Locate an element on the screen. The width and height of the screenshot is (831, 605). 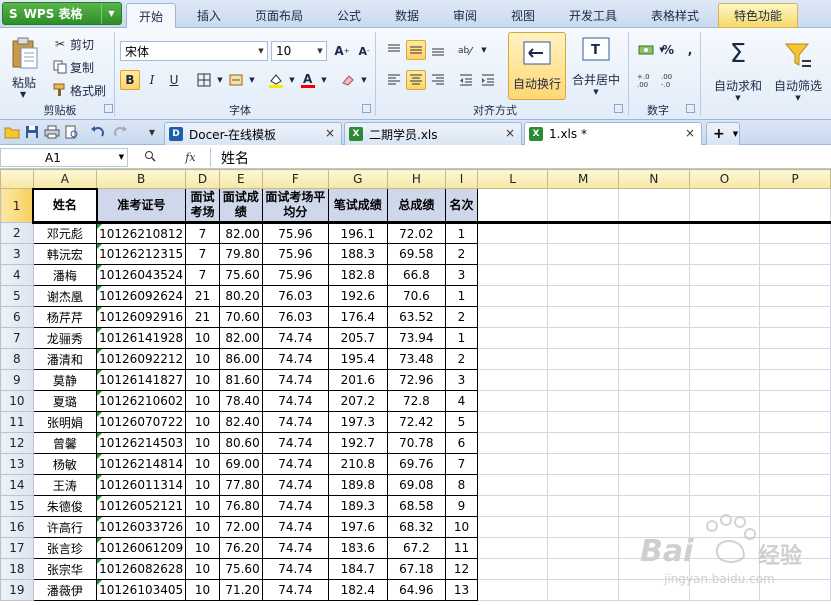
tab-data: 数据 is located at coordinates (407, 15).